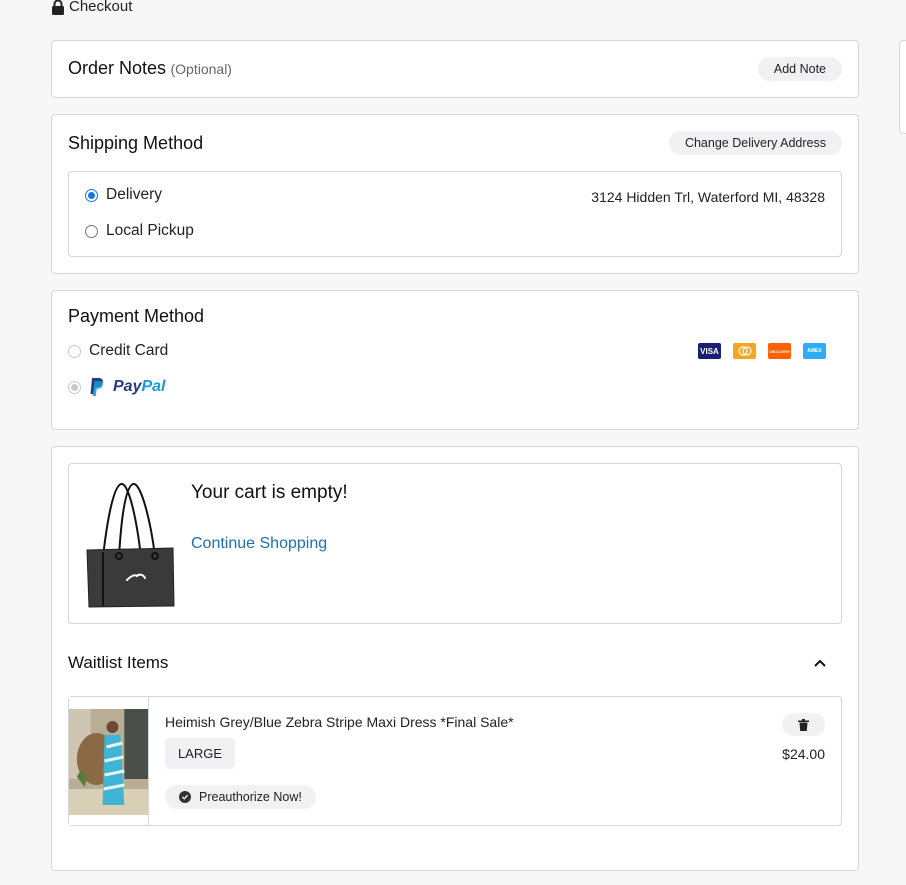 This screenshot has width=906, height=885. I want to click on add-note-button: Add Note, so click(799, 69).